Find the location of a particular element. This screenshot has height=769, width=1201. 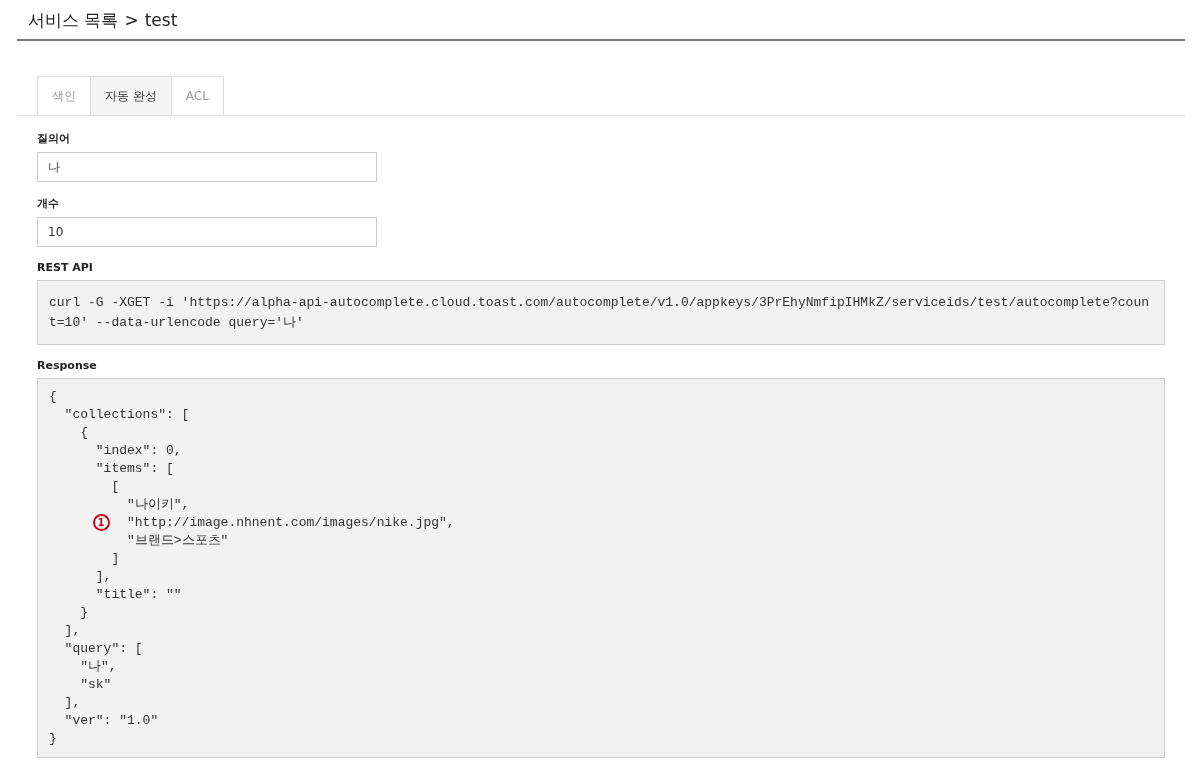

code-line: "sk" is located at coordinates (96, 684).